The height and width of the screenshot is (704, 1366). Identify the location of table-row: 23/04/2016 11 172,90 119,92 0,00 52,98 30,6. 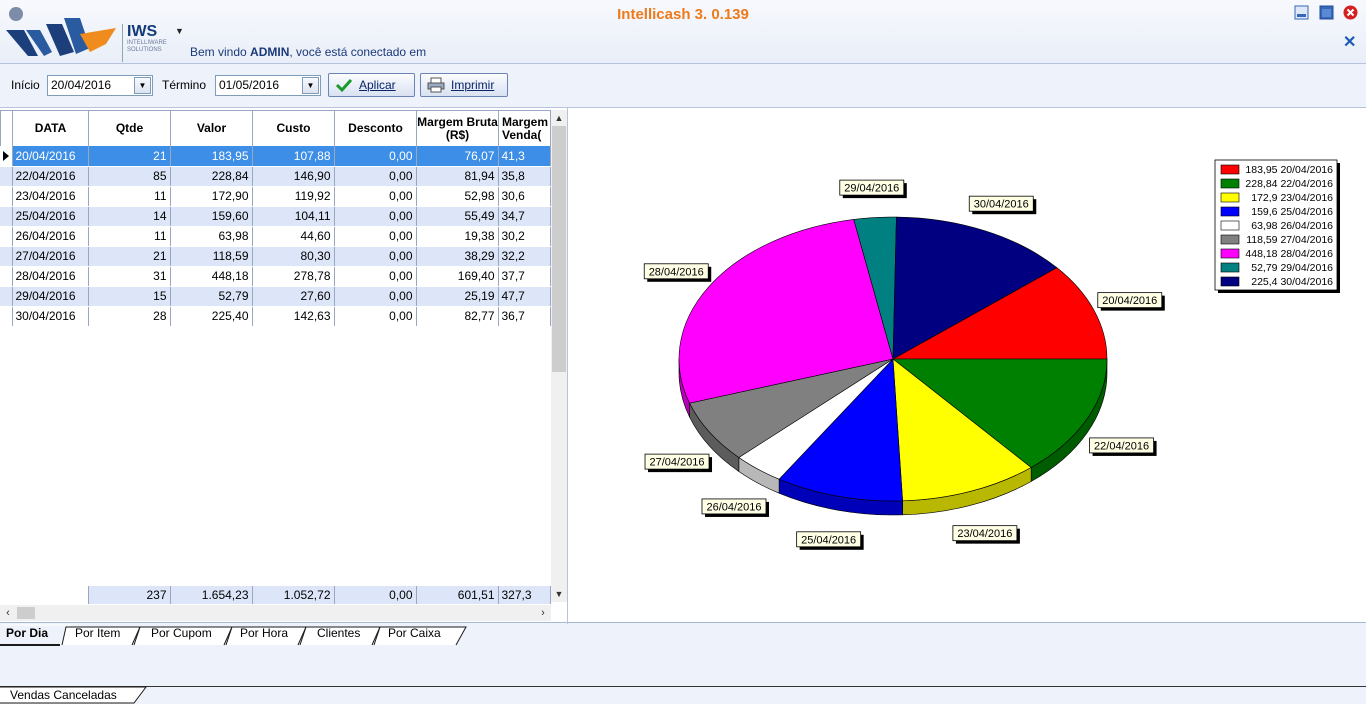
(275, 196).